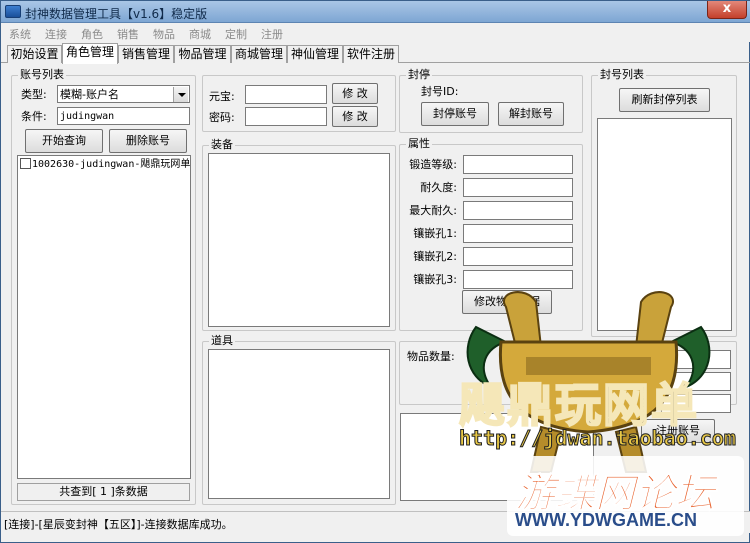  I want to click on tab-role-management: 角色管理, so click(90, 53).